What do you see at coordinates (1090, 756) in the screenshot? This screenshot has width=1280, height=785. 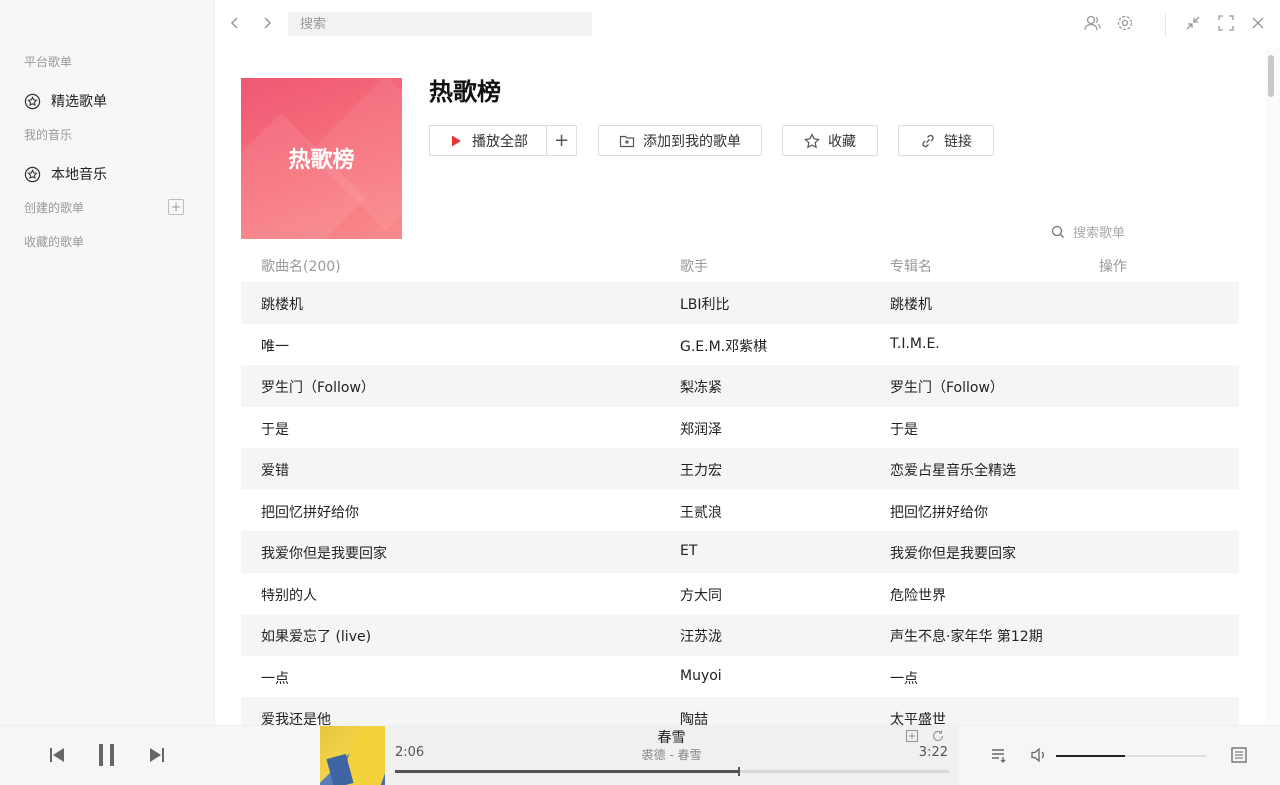 I see `volume-fill` at bounding box center [1090, 756].